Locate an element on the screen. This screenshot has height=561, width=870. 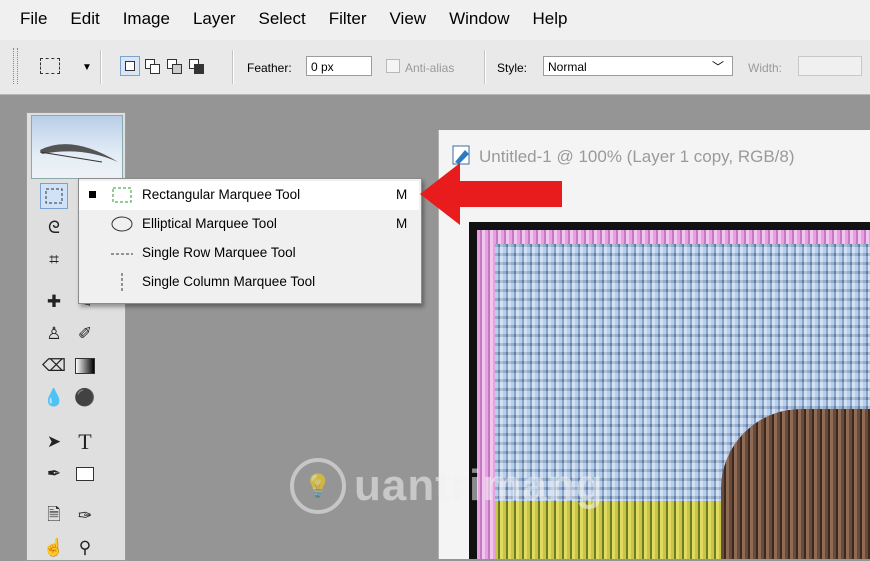
menu-edit: Edit is located at coordinates (84, 19).